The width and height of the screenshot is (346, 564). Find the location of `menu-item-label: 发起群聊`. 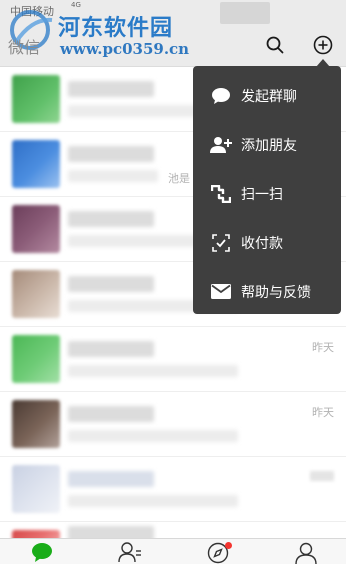

menu-item-label: 发起群聊 is located at coordinates (269, 96).